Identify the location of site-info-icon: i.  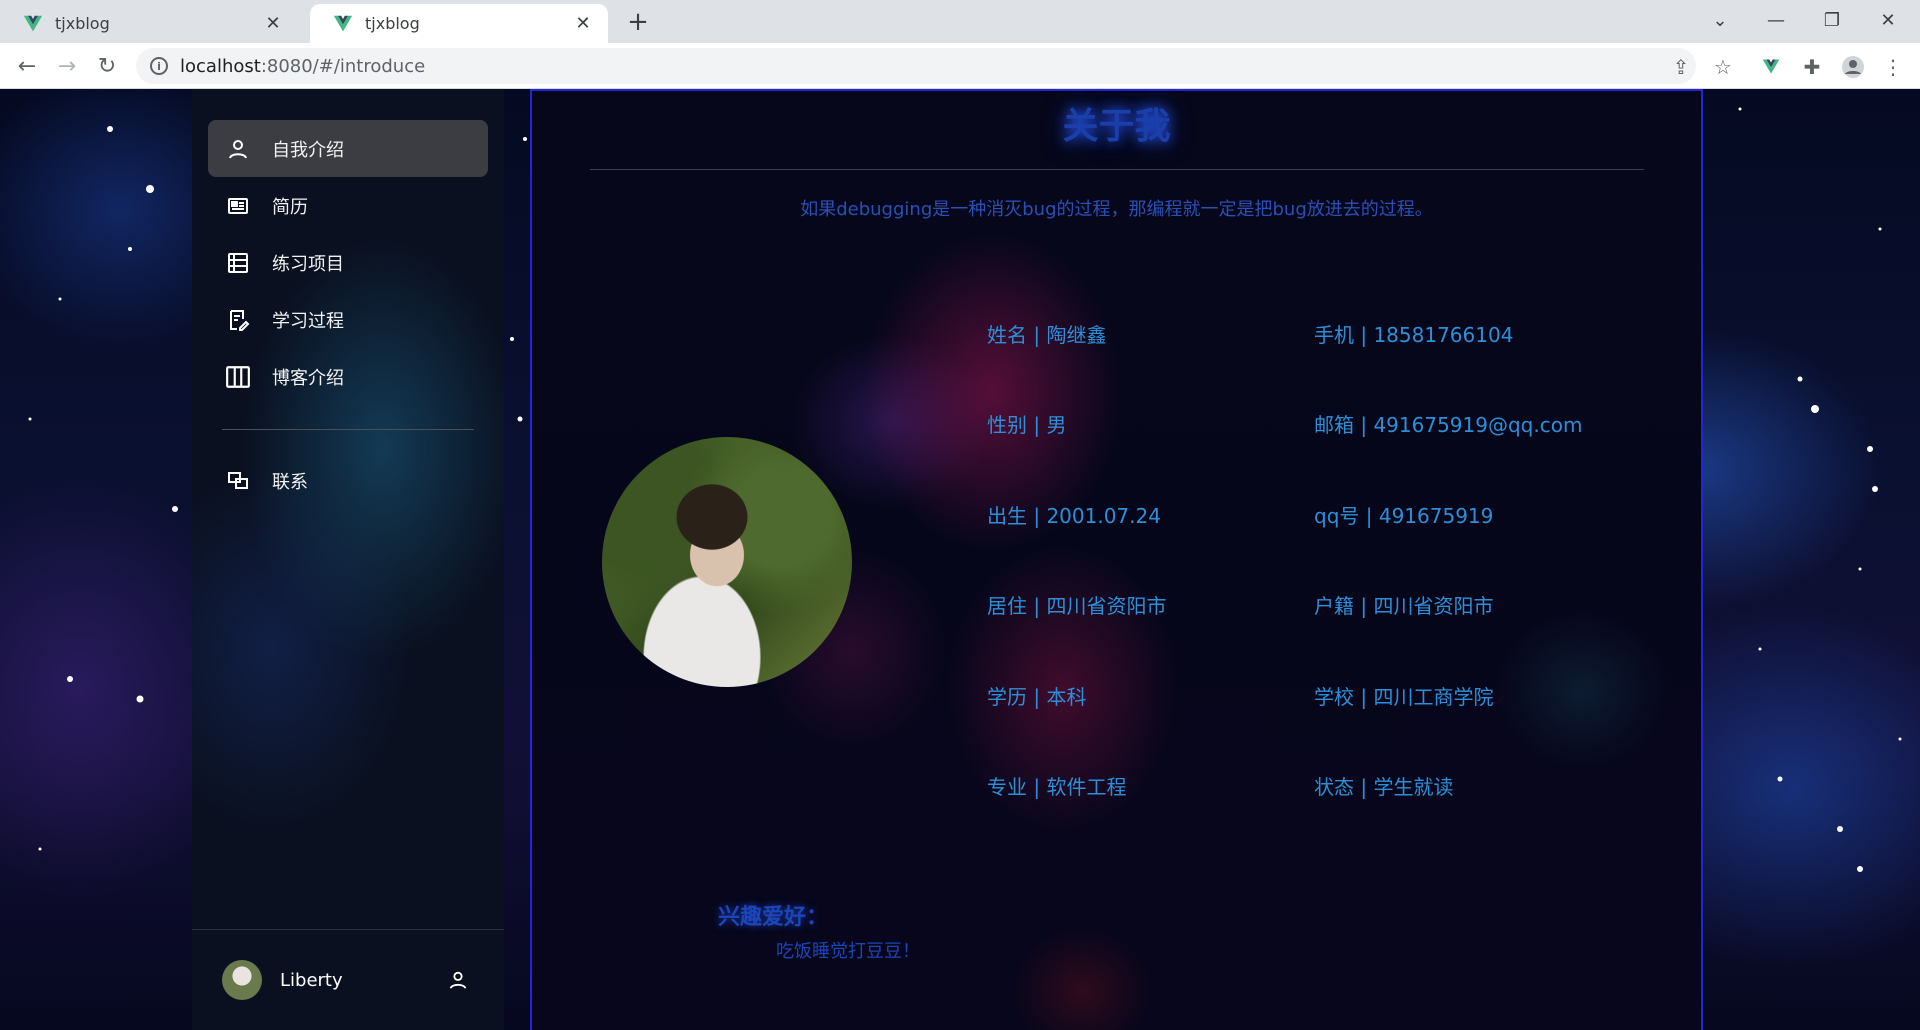
(159, 66).